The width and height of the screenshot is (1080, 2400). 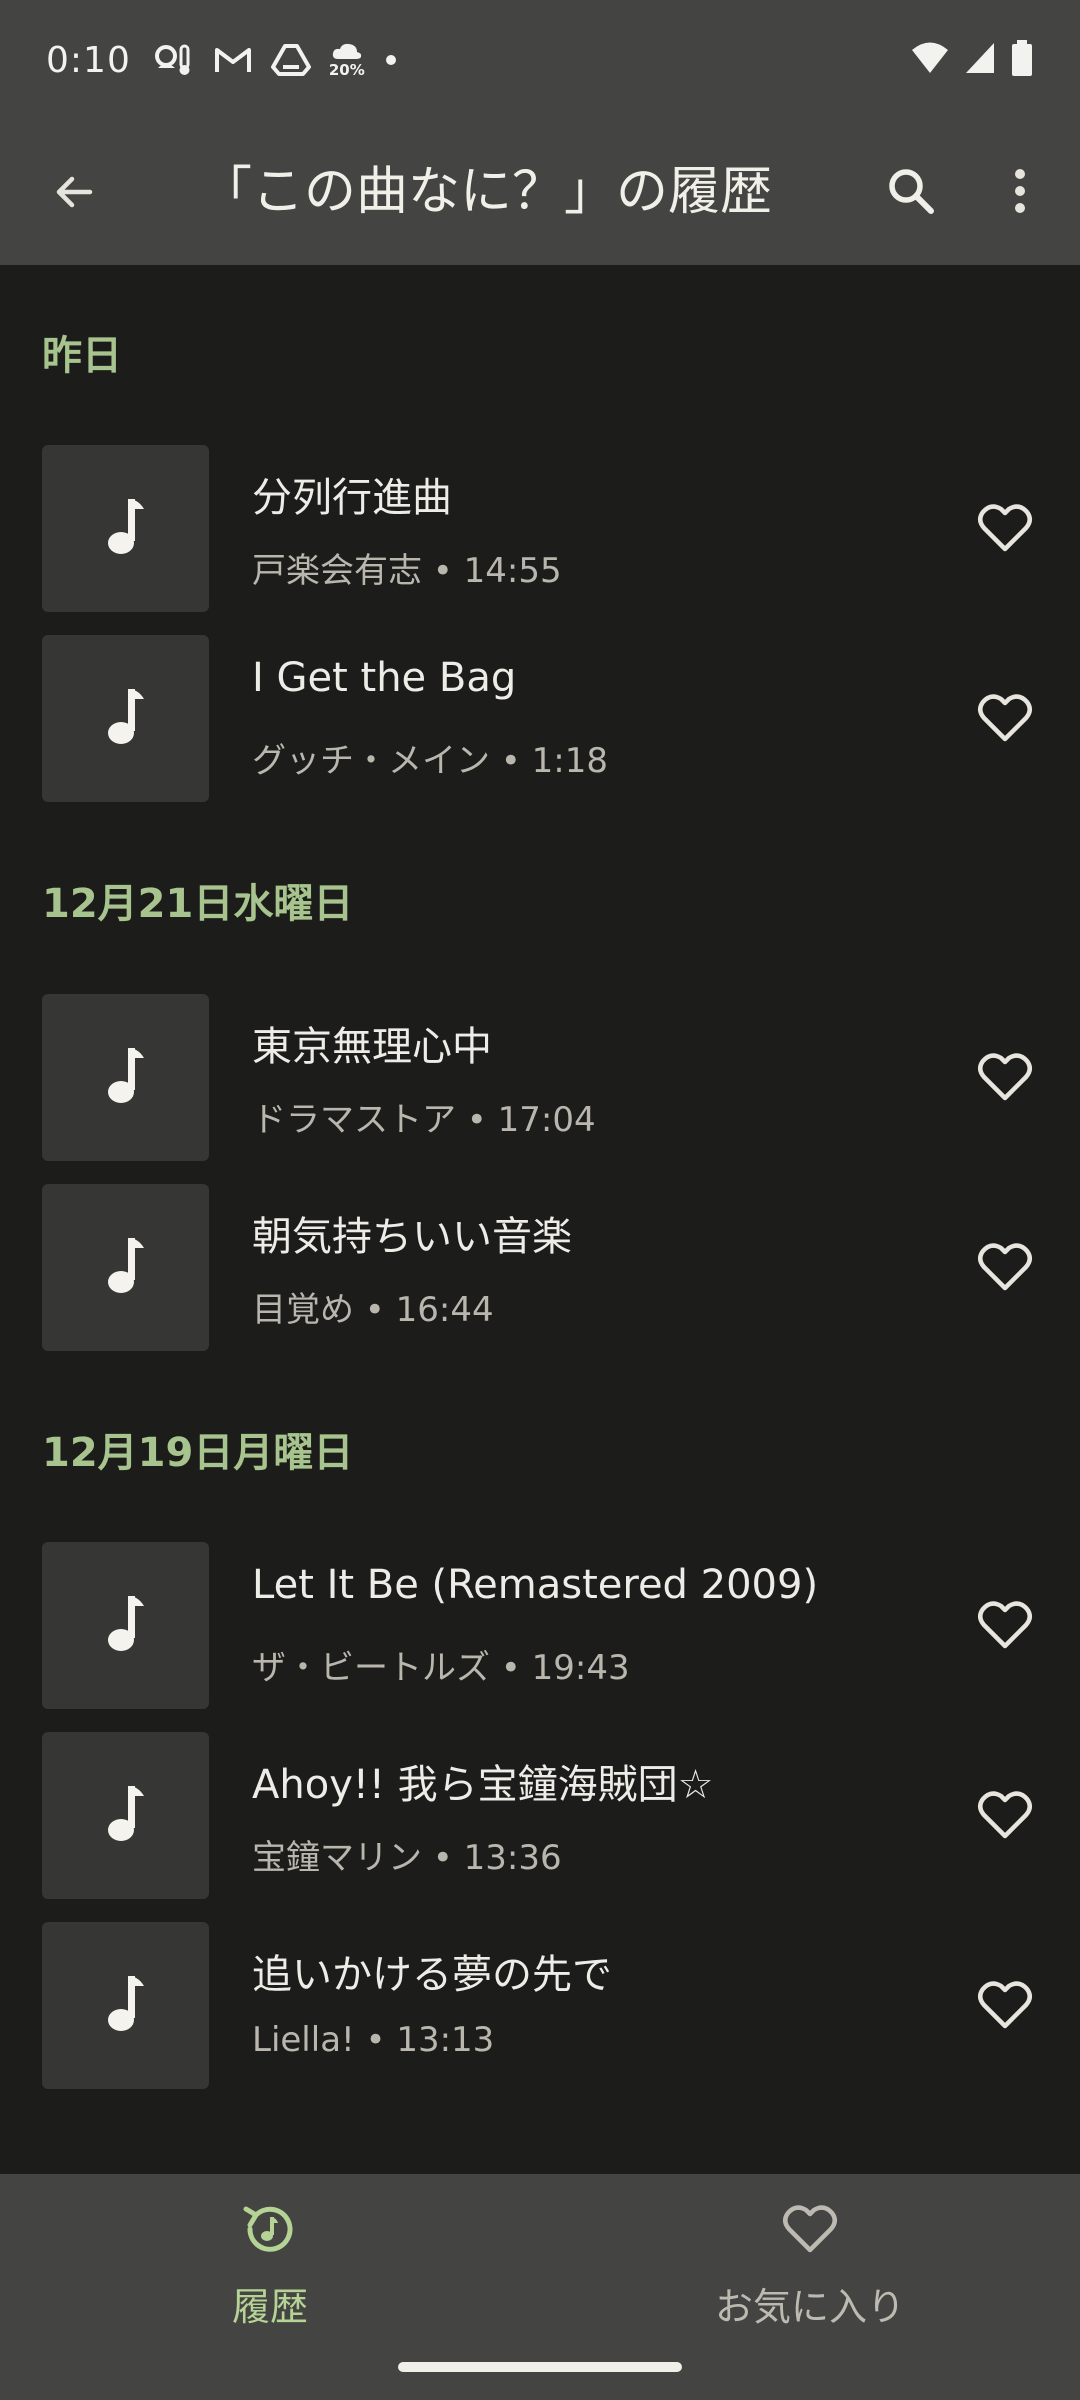 I want to click on nav-history-label: 履歴, so click(x=269, y=2307).